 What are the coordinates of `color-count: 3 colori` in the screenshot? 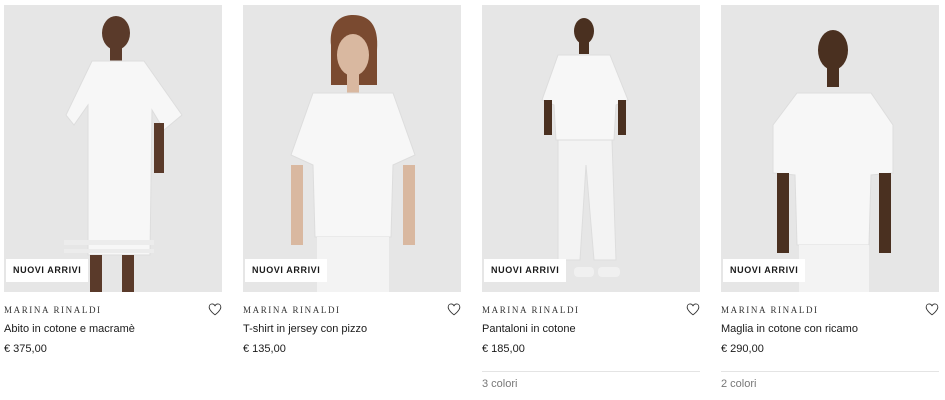 It's located at (499, 384).